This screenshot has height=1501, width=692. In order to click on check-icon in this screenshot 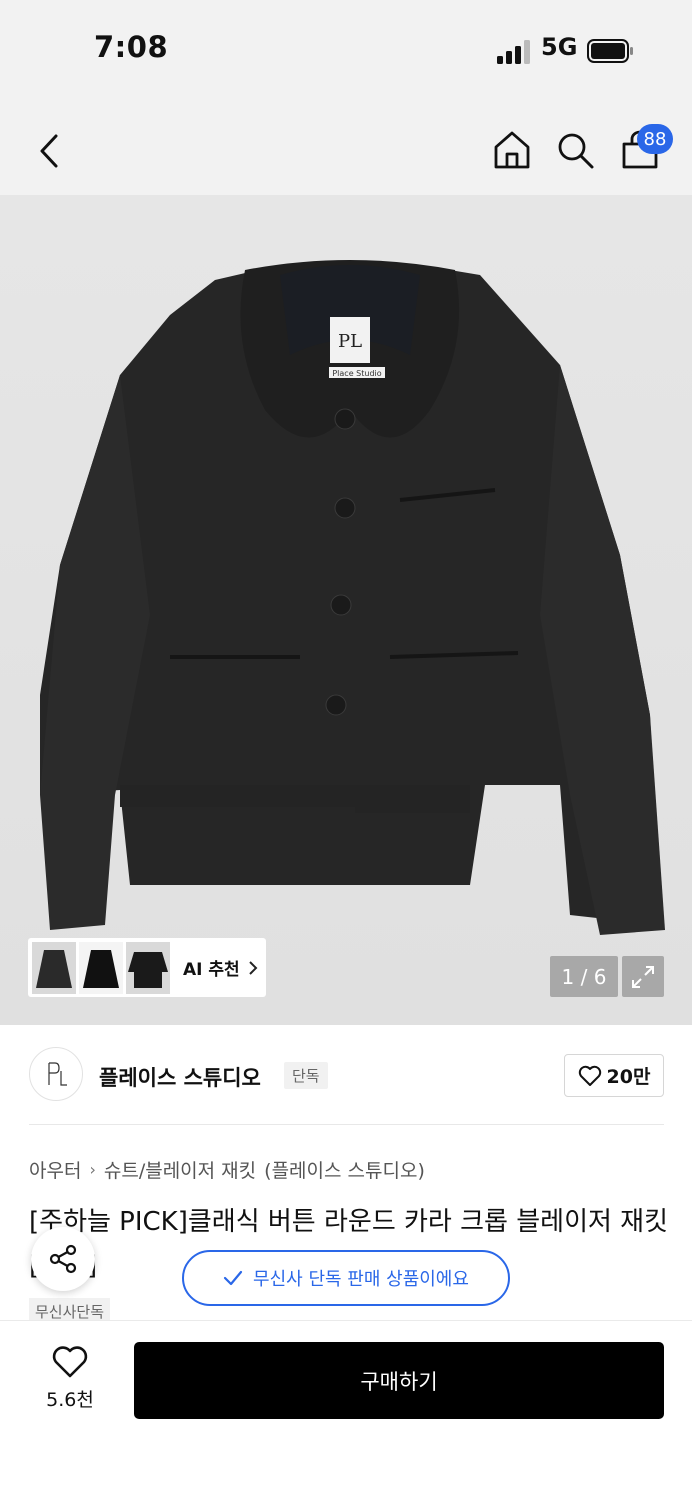, I will do `click(233, 1278)`.